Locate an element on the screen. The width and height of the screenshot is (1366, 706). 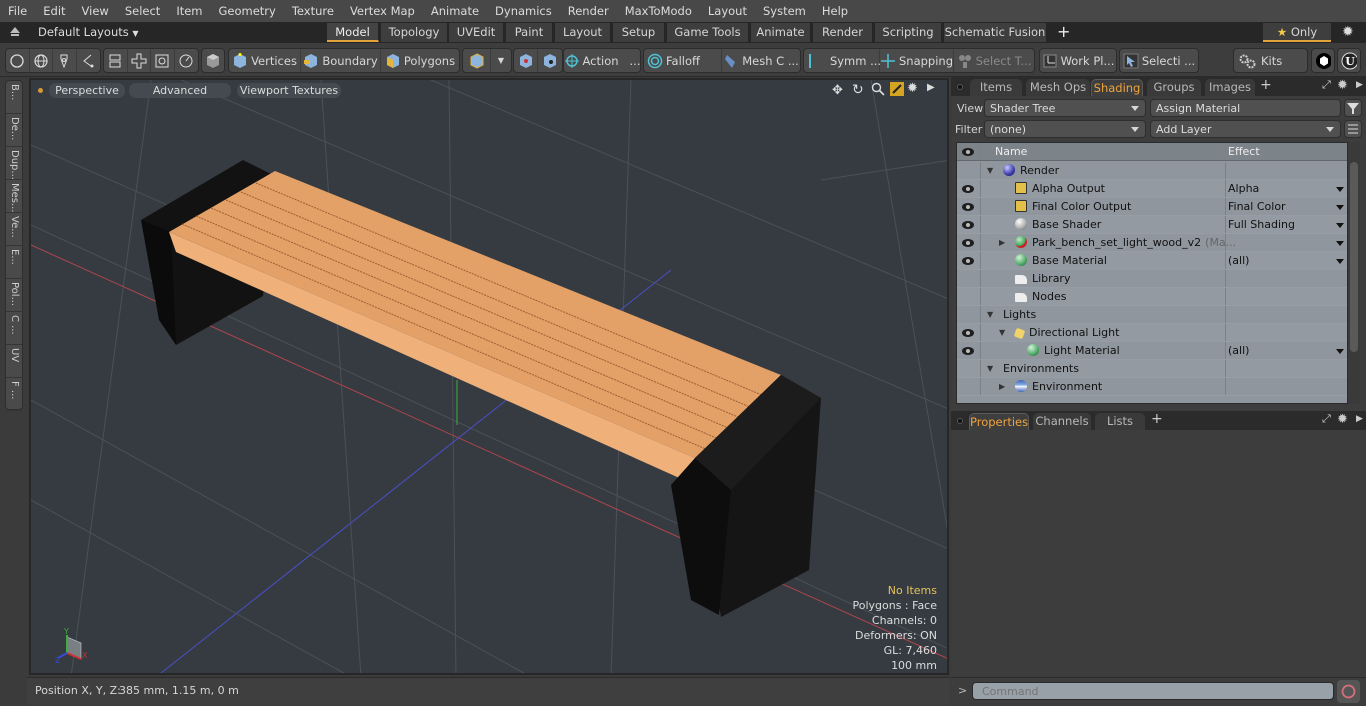
effect-cell: Alpha is located at coordinates (1286, 188).